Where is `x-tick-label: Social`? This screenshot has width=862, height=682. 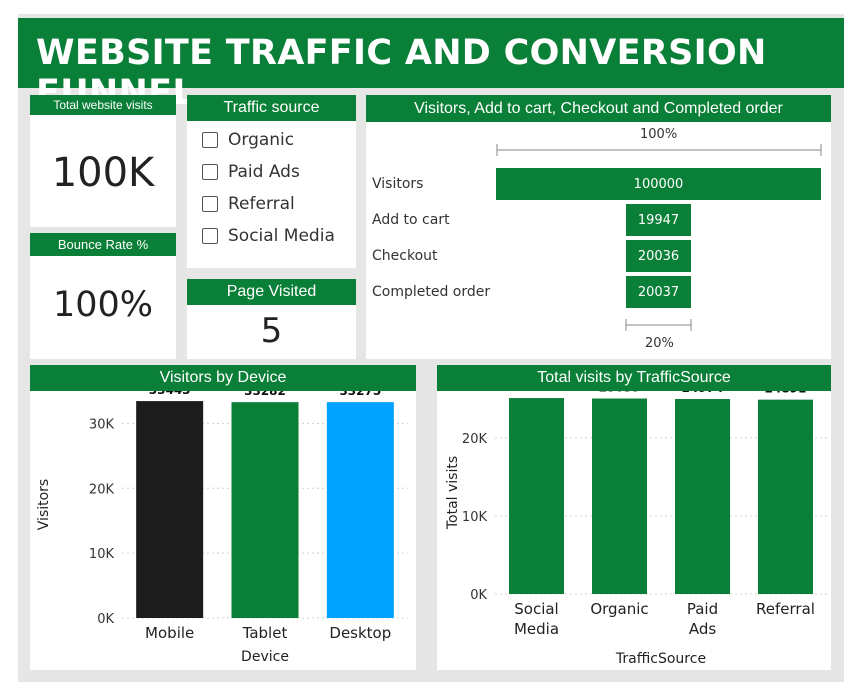
x-tick-label: Social is located at coordinates (536, 609).